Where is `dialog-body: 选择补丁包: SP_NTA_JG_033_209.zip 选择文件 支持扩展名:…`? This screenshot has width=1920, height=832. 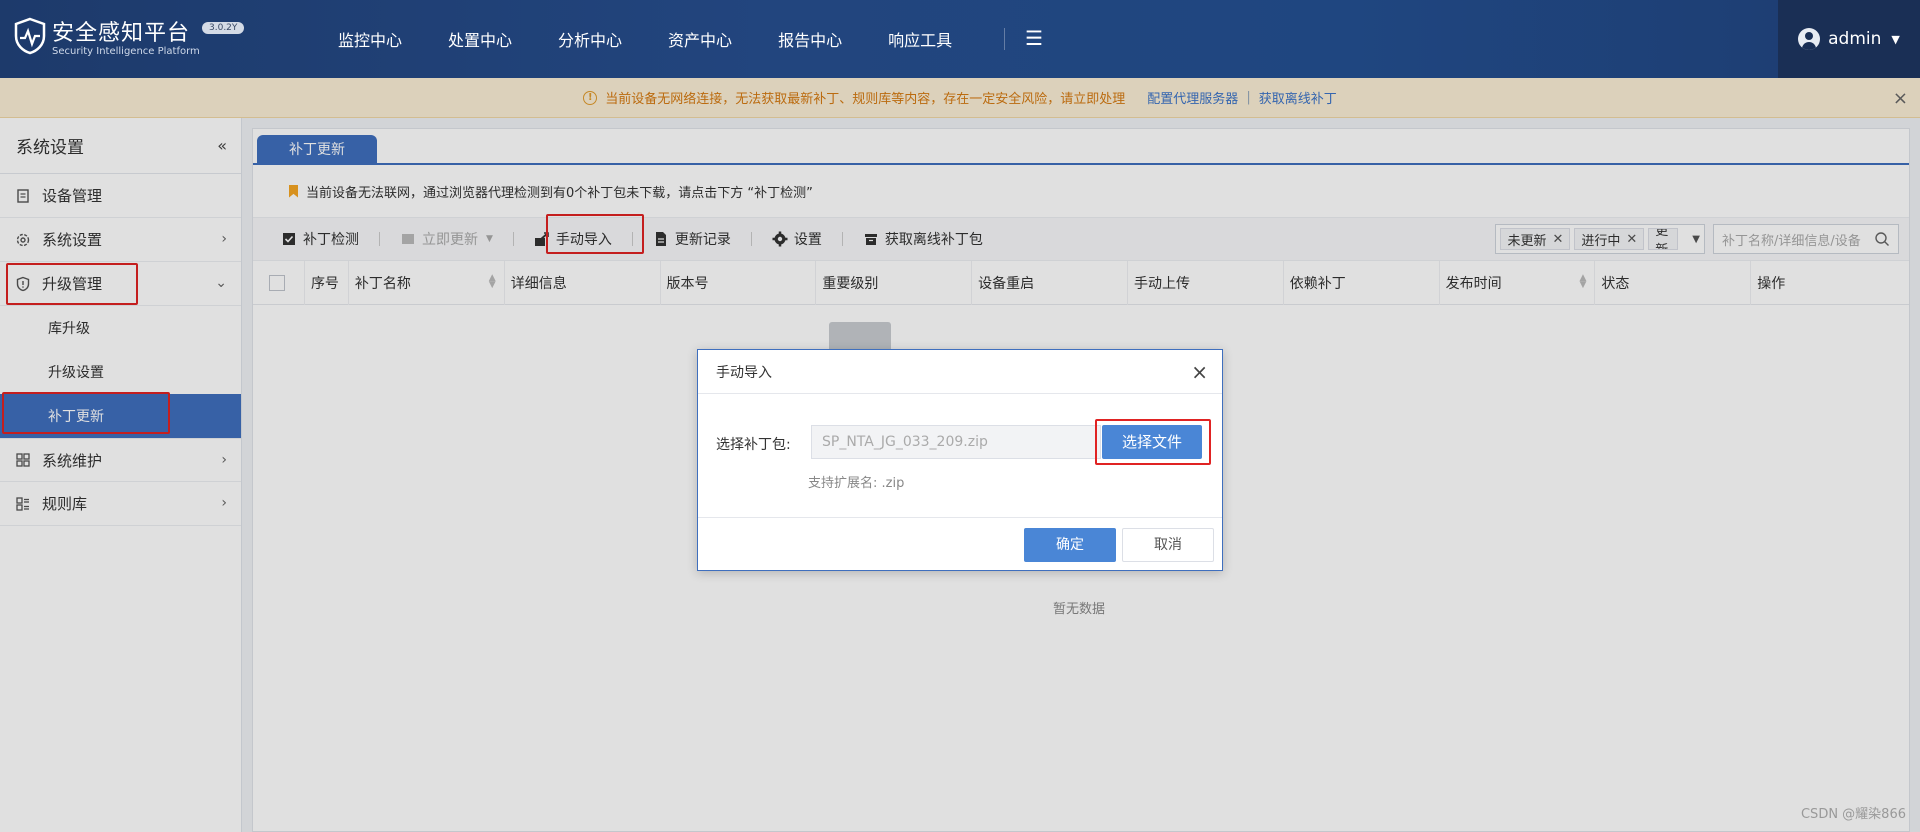 dialog-body: 选择补丁包: SP_NTA_JG_033_209.zip 选择文件 支持扩展名:… is located at coordinates (960, 456).